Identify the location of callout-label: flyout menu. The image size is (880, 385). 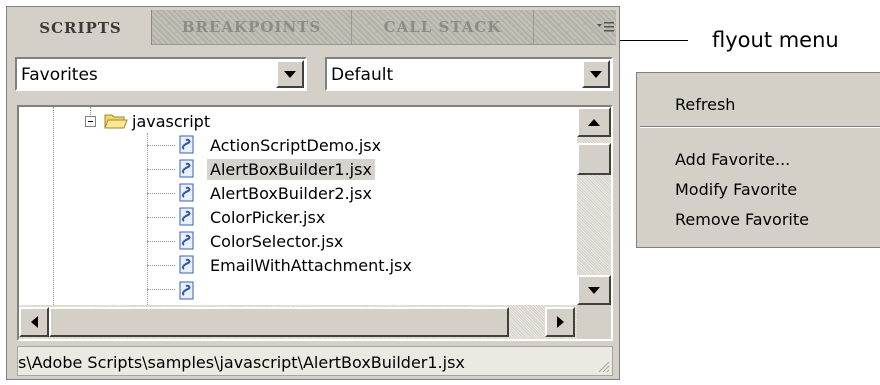
(775, 40).